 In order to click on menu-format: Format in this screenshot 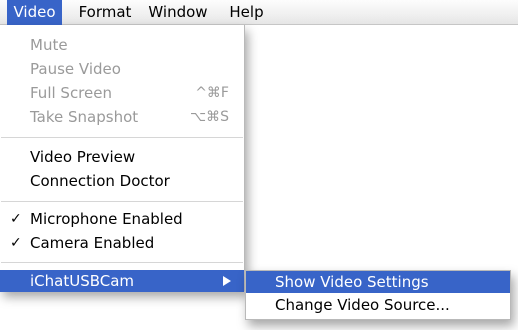, I will do `click(105, 12)`.